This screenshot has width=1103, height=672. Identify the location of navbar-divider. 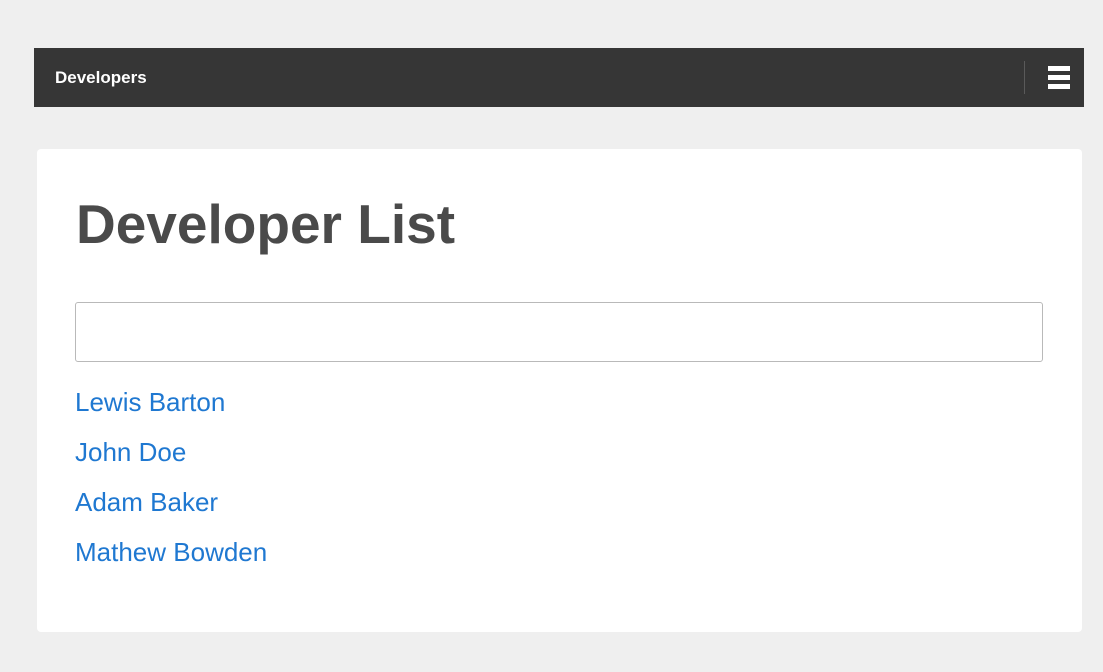
(1024, 77).